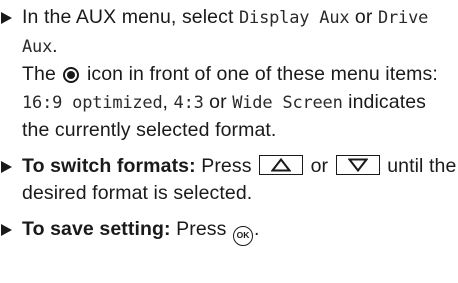 The width and height of the screenshot is (458, 283). What do you see at coordinates (92, 102) in the screenshot?
I see `format-16-9-optimized: 16:9 optimized` at bounding box center [92, 102].